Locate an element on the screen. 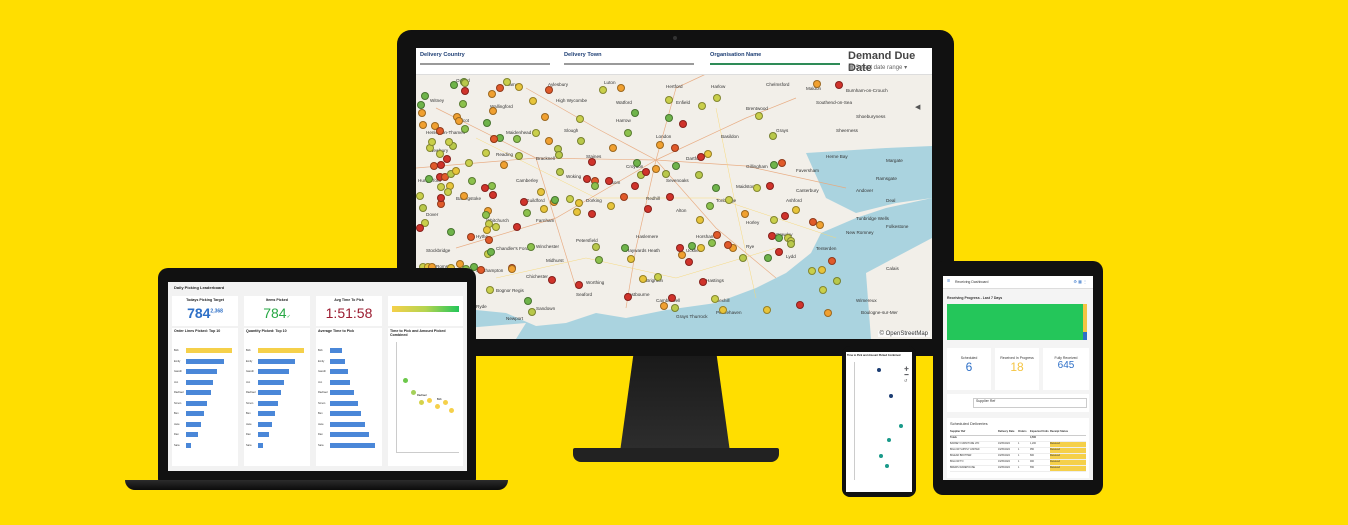 The height and width of the screenshot is (525, 1348). collapse-arrow-icon: ◀ is located at coordinates (917, 107).